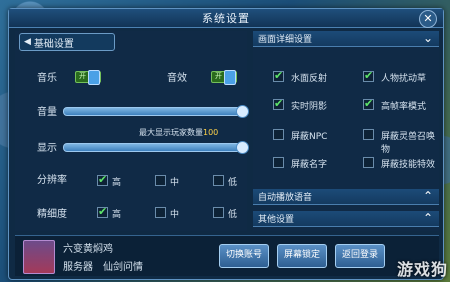 This screenshot has height=282, width=450. What do you see at coordinates (175, 183) in the screenshot?
I see `resolution-mid-label: 中` at bounding box center [175, 183].